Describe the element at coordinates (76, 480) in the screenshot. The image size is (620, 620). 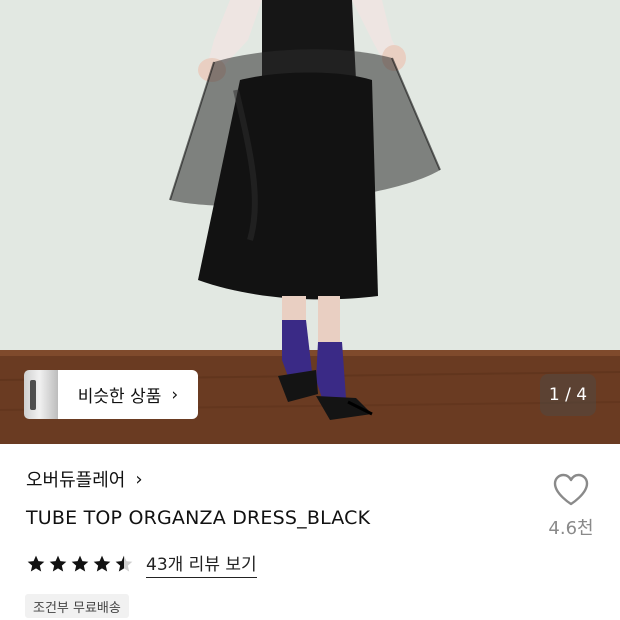
I see `brand-name: 오버듀플레어` at that location.